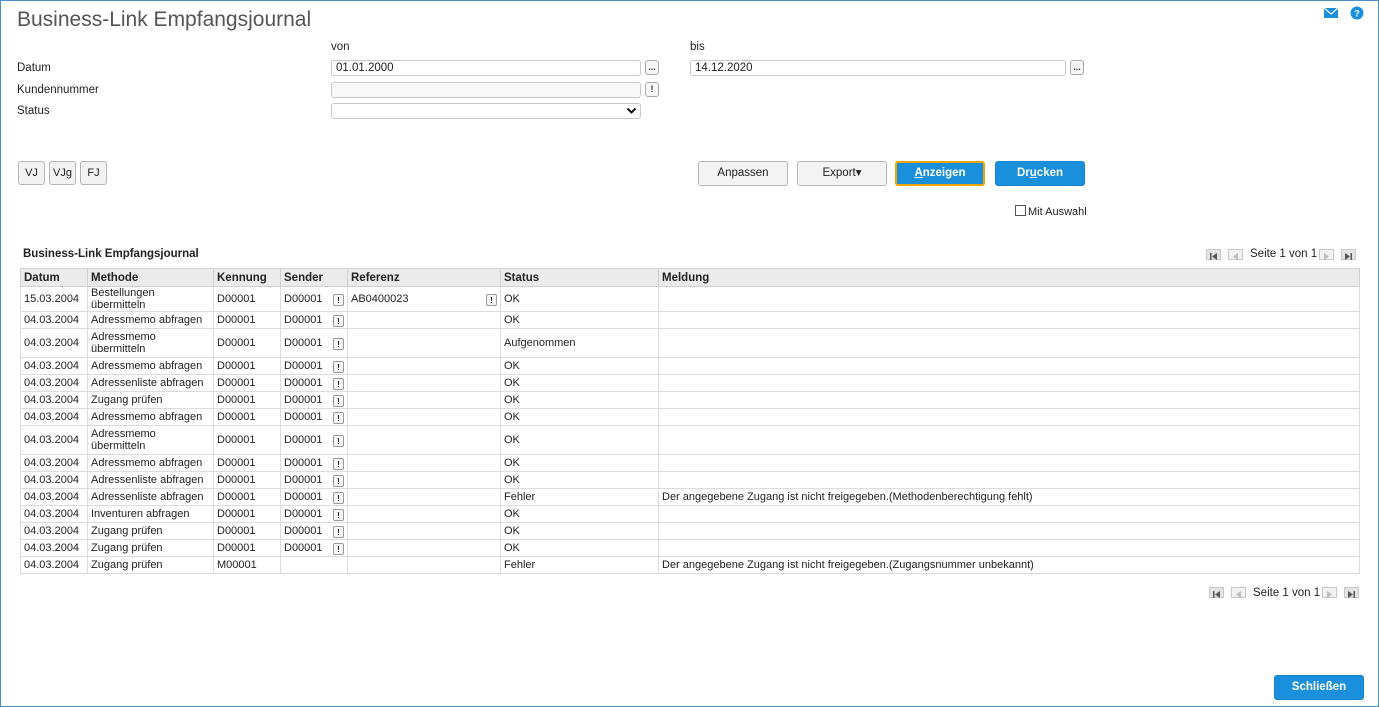 This screenshot has width=1379, height=707. Describe the element at coordinates (1284, 254) in the screenshot. I see `pager-status-top: Seite 1 von 1` at that location.